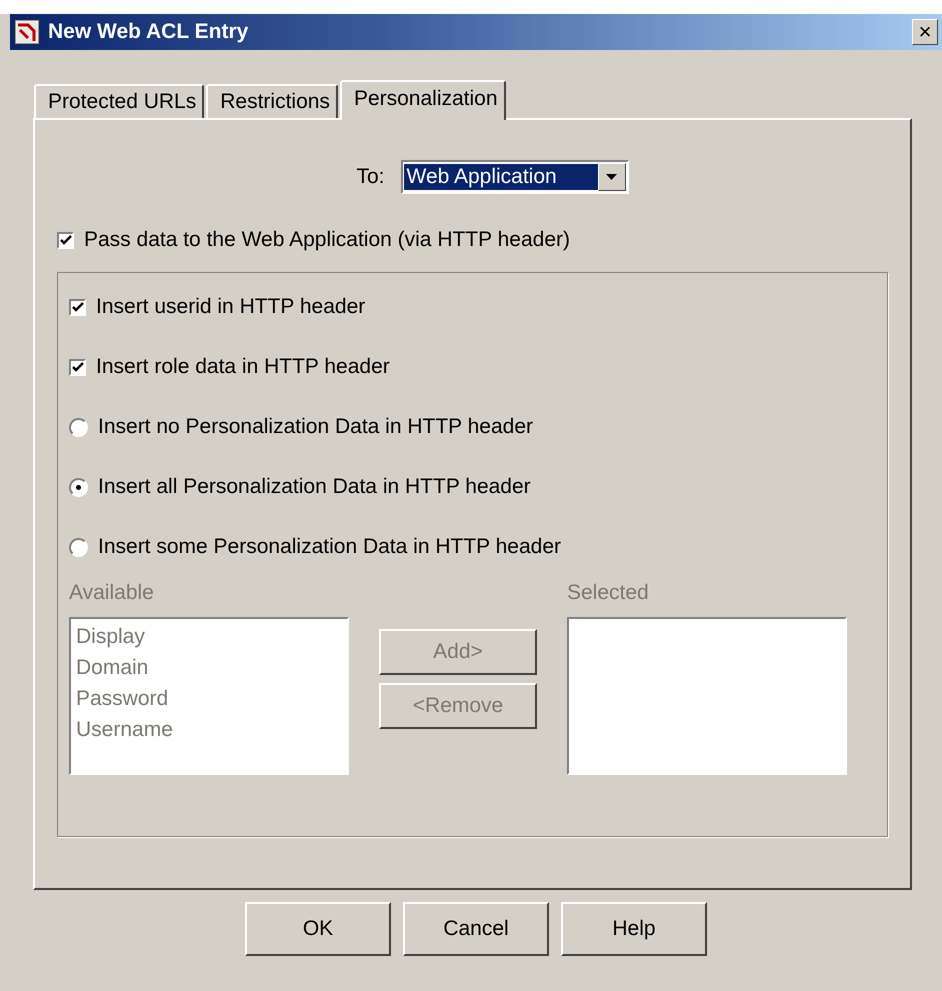 The image size is (942, 991). What do you see at coordinates (476, 929) in the screenshot?
I see `dialog-button: Cancel` at bounding box center [476, 929].